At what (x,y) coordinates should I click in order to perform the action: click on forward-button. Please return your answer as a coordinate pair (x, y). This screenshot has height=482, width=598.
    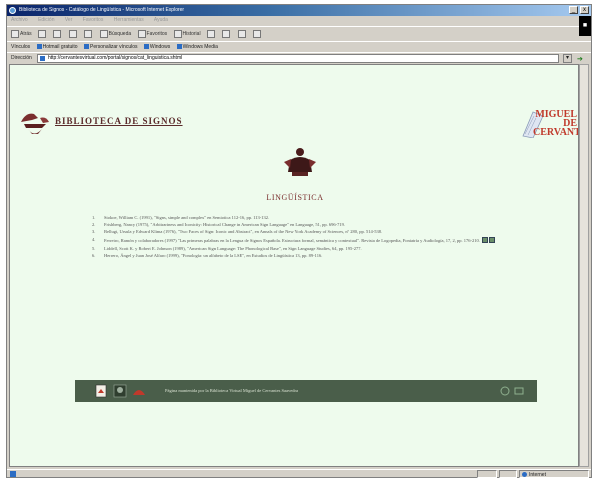
    Looking at the image, I should click on (42, 34).